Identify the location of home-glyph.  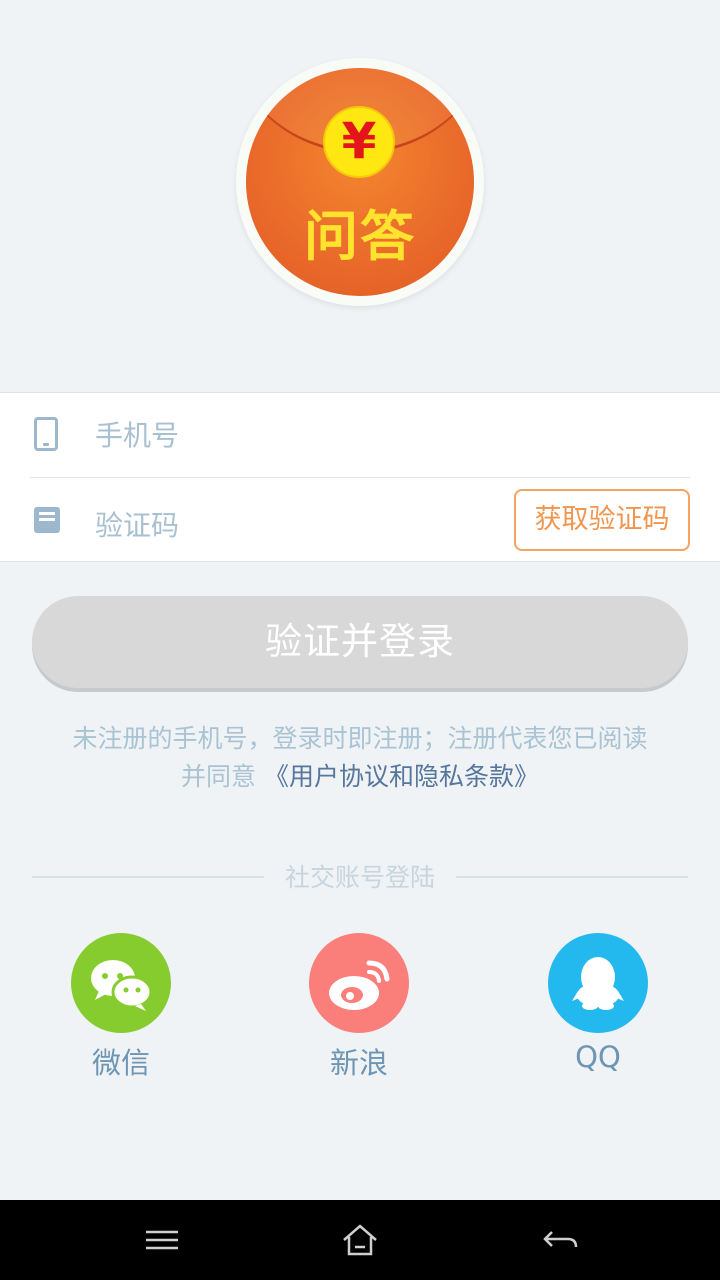
(360, 1240).